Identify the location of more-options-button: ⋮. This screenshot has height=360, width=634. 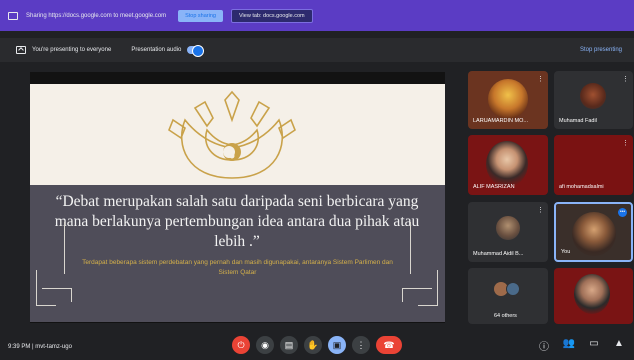
(361, 345).